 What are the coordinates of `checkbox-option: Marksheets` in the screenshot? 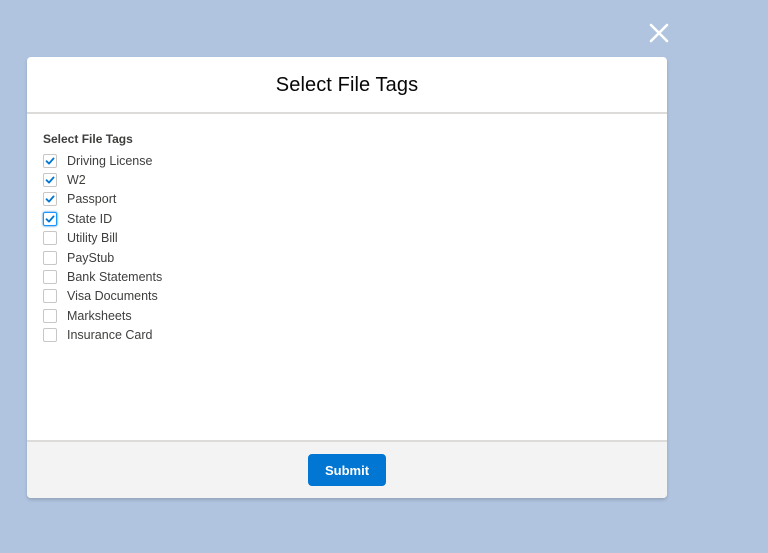 It's located at (347, 315).